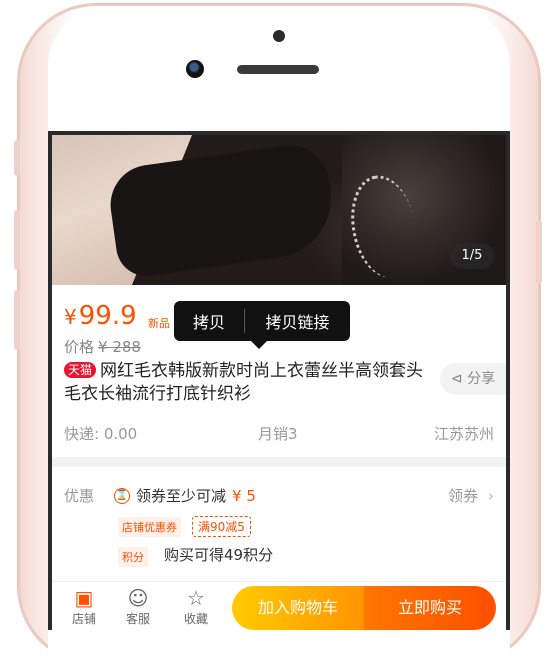 This screenshot has width=556, height=666. What do you see at coordinates (138, 598) in the screenshot?
I see `chat-face-icon: ☺` at bounding box center [138, 598].